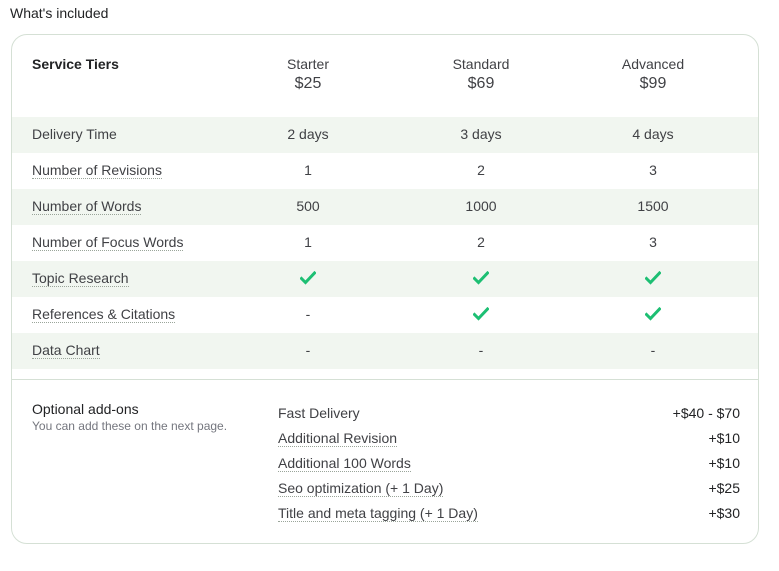 Image resolution: width=779 pixels, height=571 pixels. I want to click on addon-item: Fast Delivery +$40 - $70, so click(509, 417).